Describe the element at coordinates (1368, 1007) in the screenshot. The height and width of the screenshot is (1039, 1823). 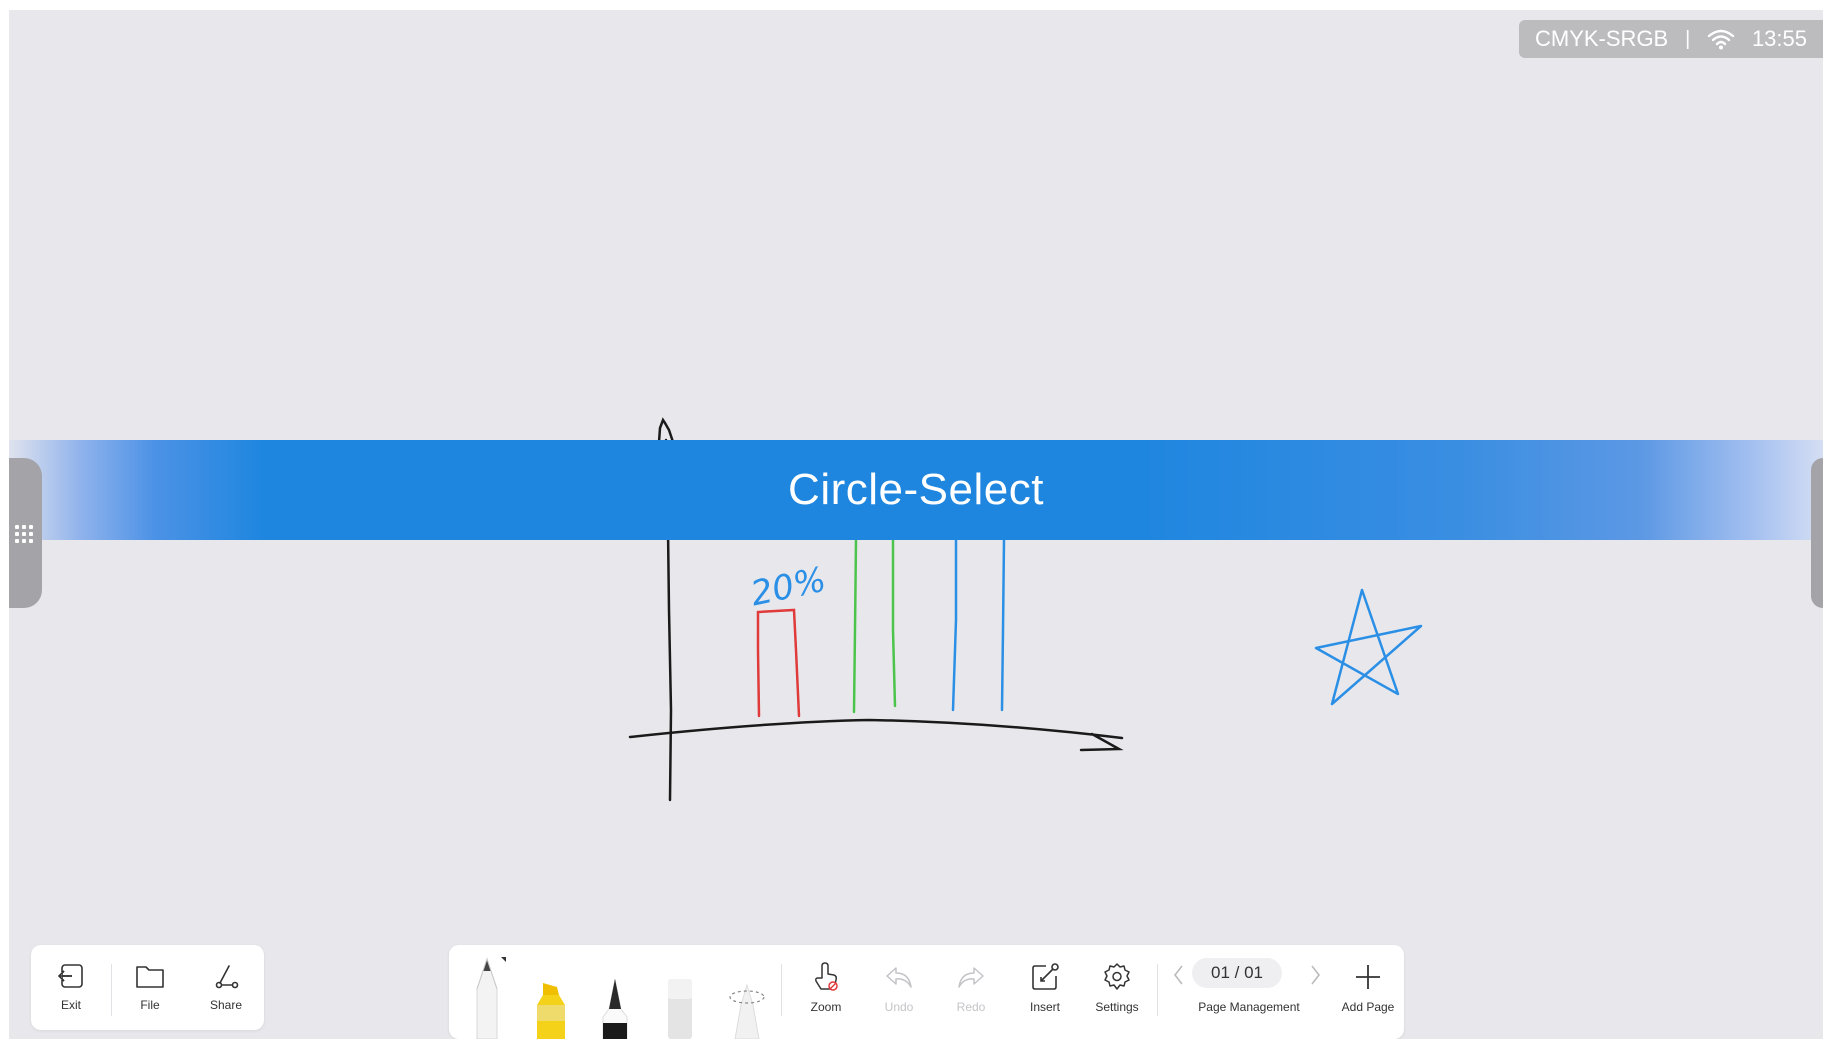
I see `add-page-label: Add Page` at that location.